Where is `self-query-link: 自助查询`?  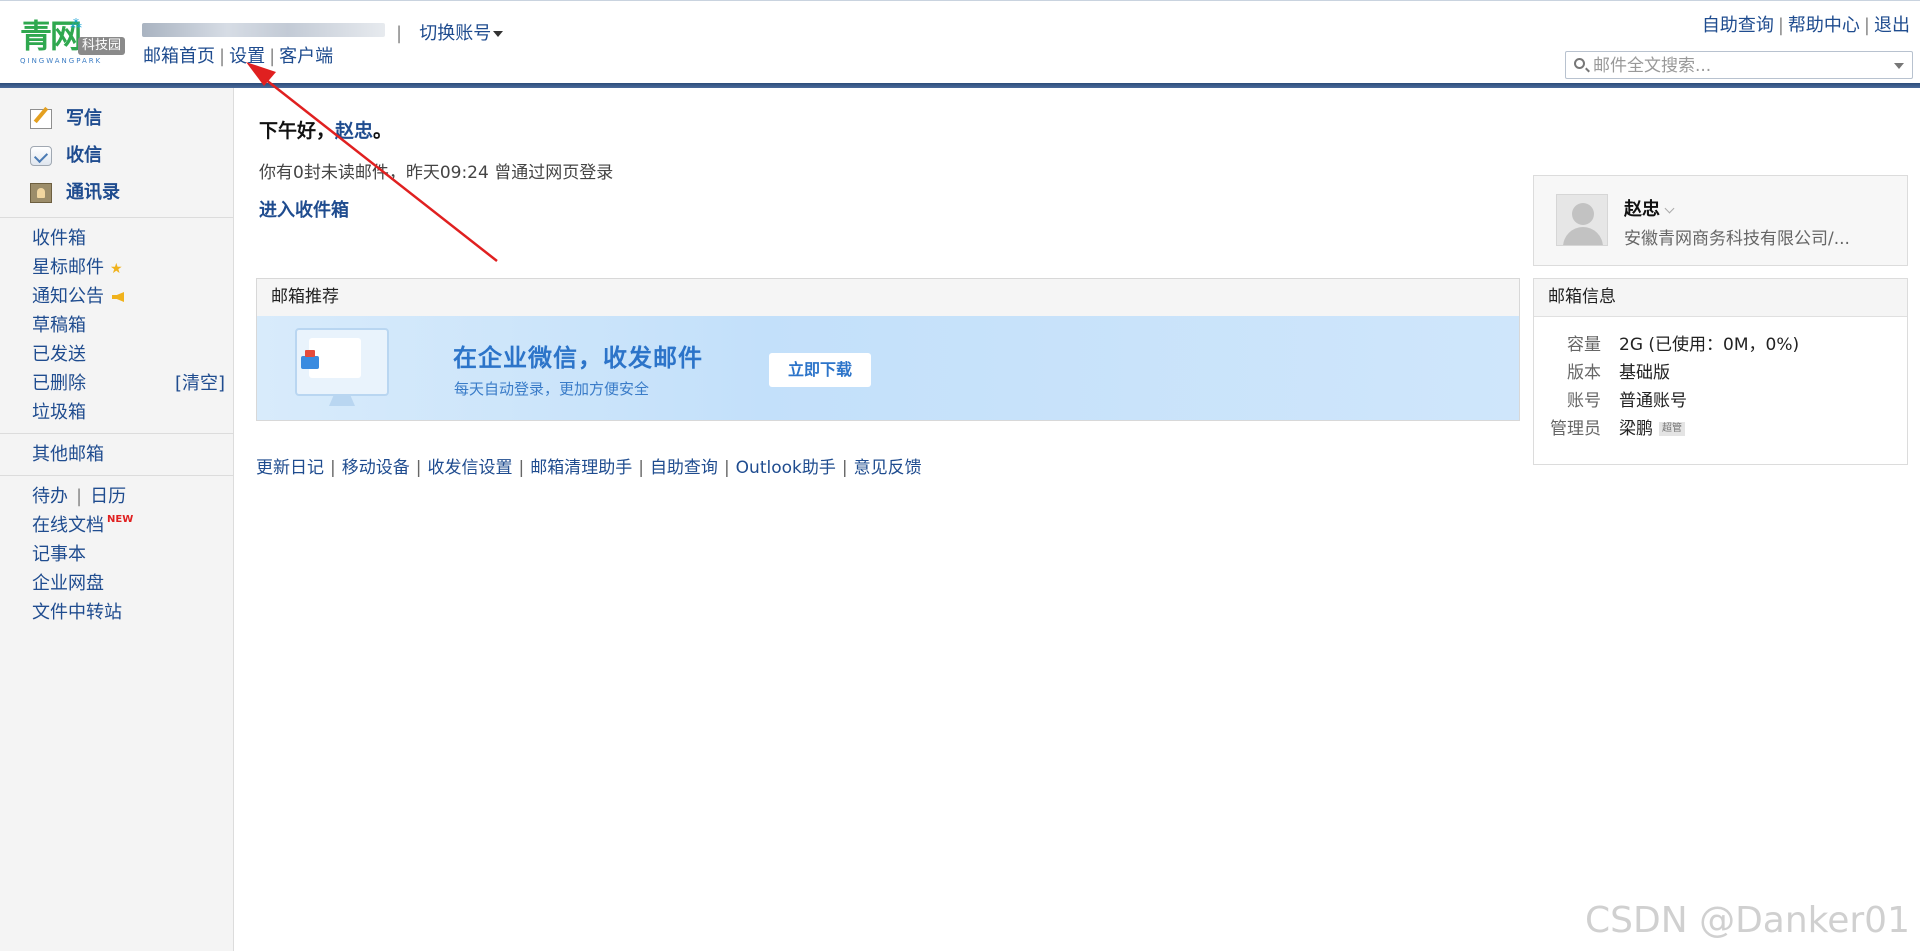
self-query-link: 自助查询 is located at coordinates (684, 468).